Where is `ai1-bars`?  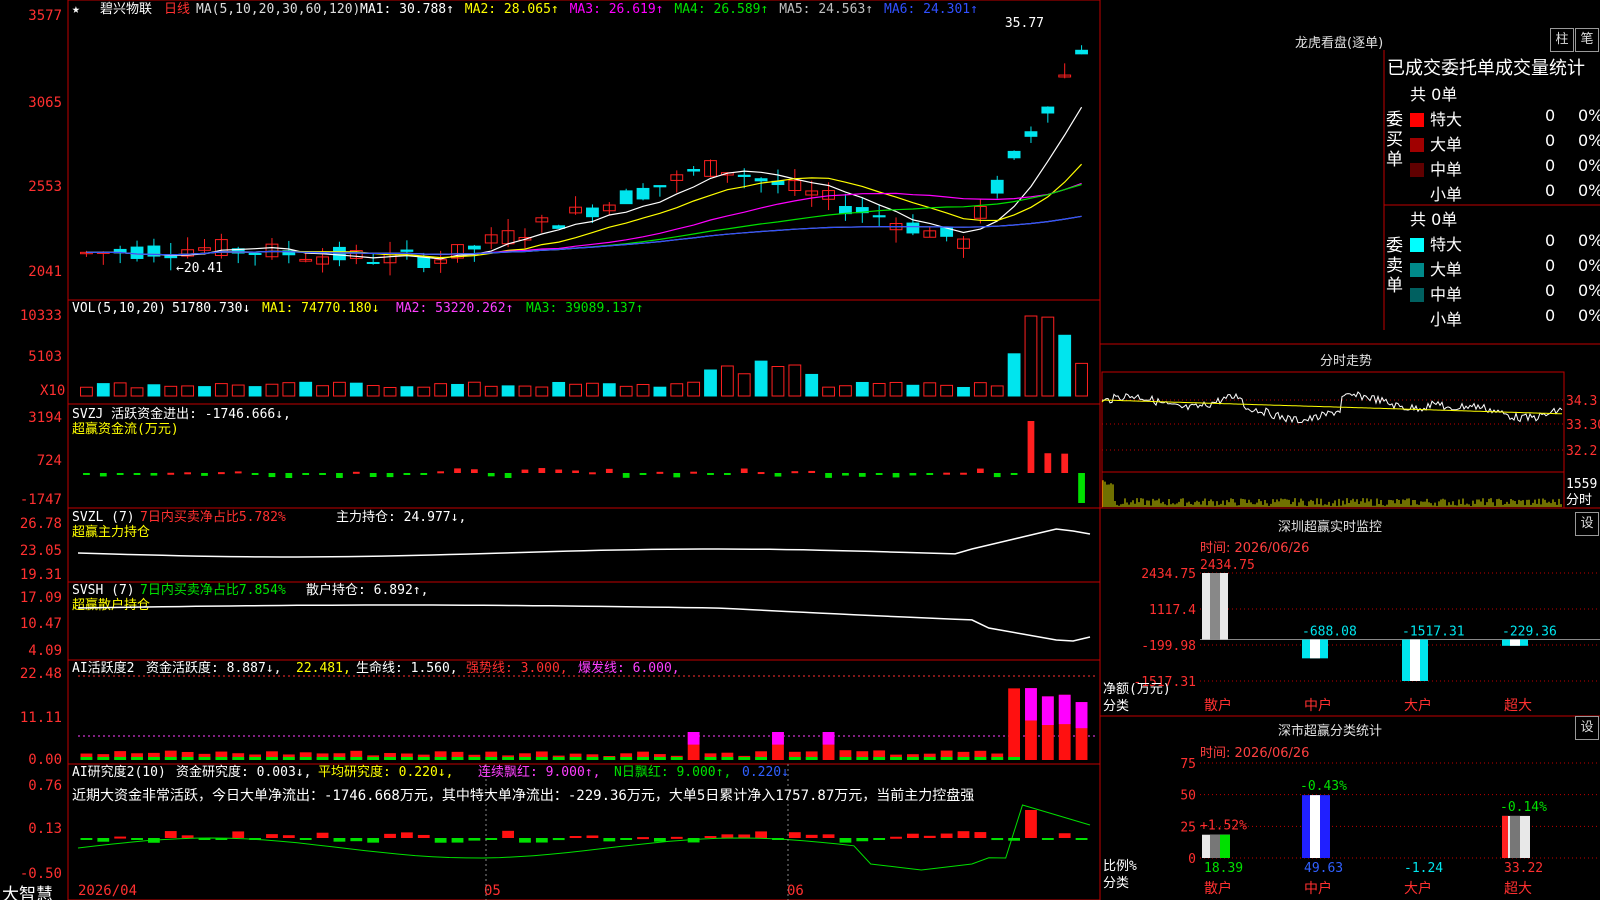 ai1-bars is located at coordinates (584, 724).